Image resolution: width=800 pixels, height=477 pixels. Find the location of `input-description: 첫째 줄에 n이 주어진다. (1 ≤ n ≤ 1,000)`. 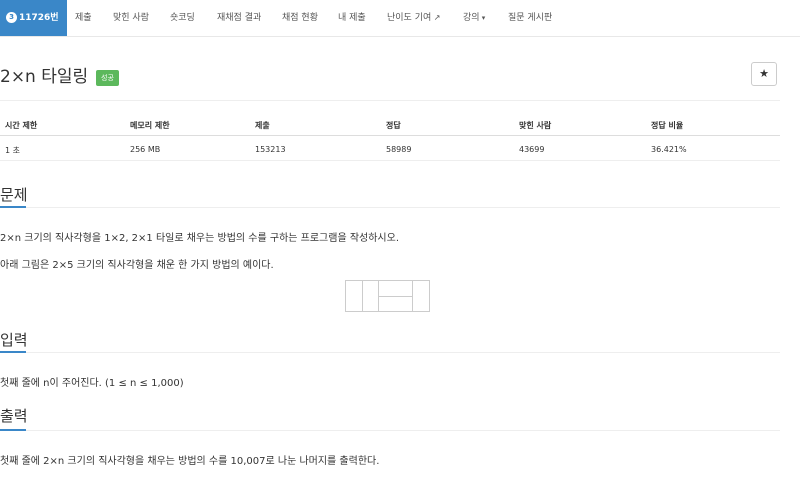

input-description: 첫째 줄에 n이 주어진다. (1 ≤ n ≤ 1,000) is located at coordinates (92, 383).